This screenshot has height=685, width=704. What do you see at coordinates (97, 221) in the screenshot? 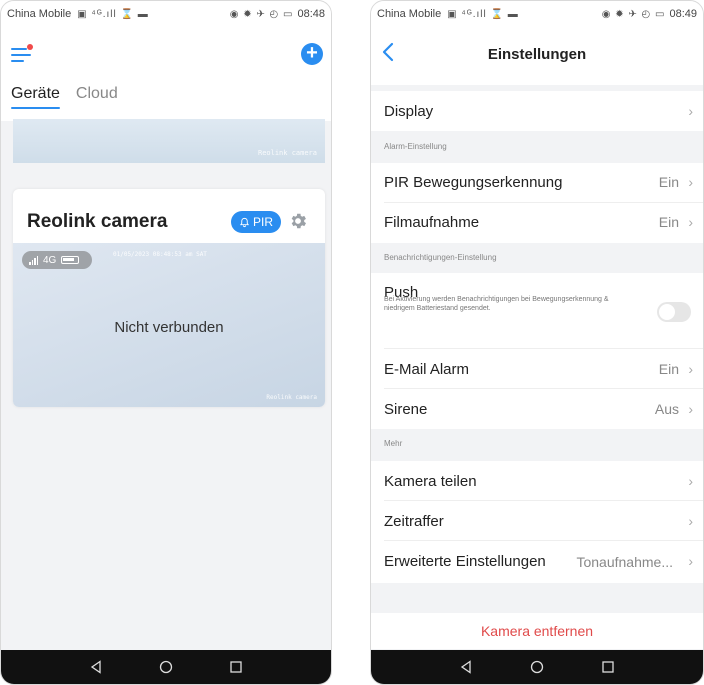
I see `camera-name: Reolink camera` at bounding box center [97, 221].